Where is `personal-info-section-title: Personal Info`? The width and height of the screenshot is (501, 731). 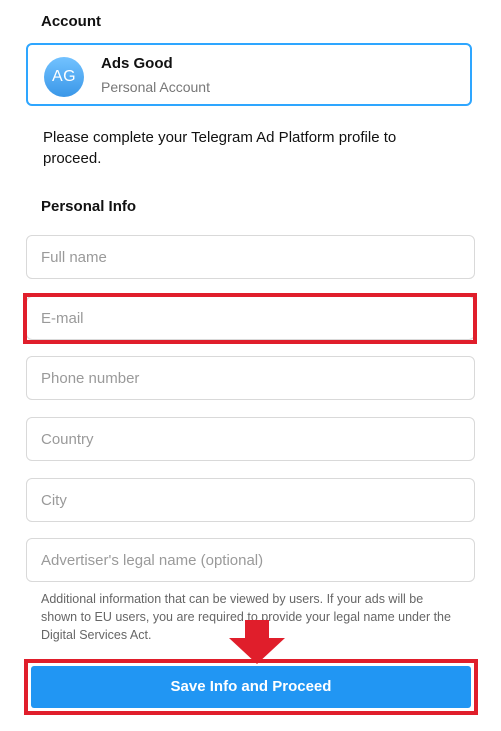
personal-info-section-title: Personal Info is located at coordinates (89, 206).